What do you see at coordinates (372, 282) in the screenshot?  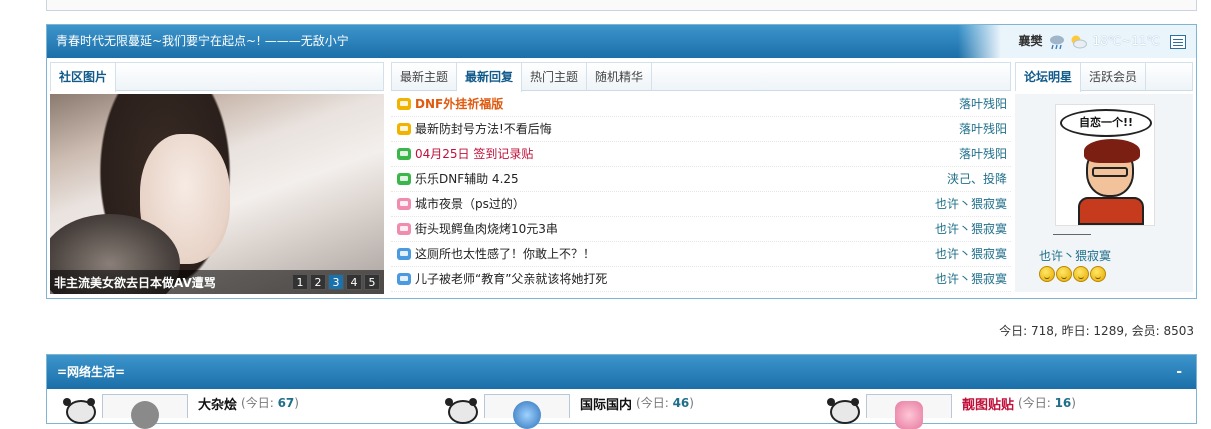 I see `photo-page-button: 5` at bounding box center [372, 282].